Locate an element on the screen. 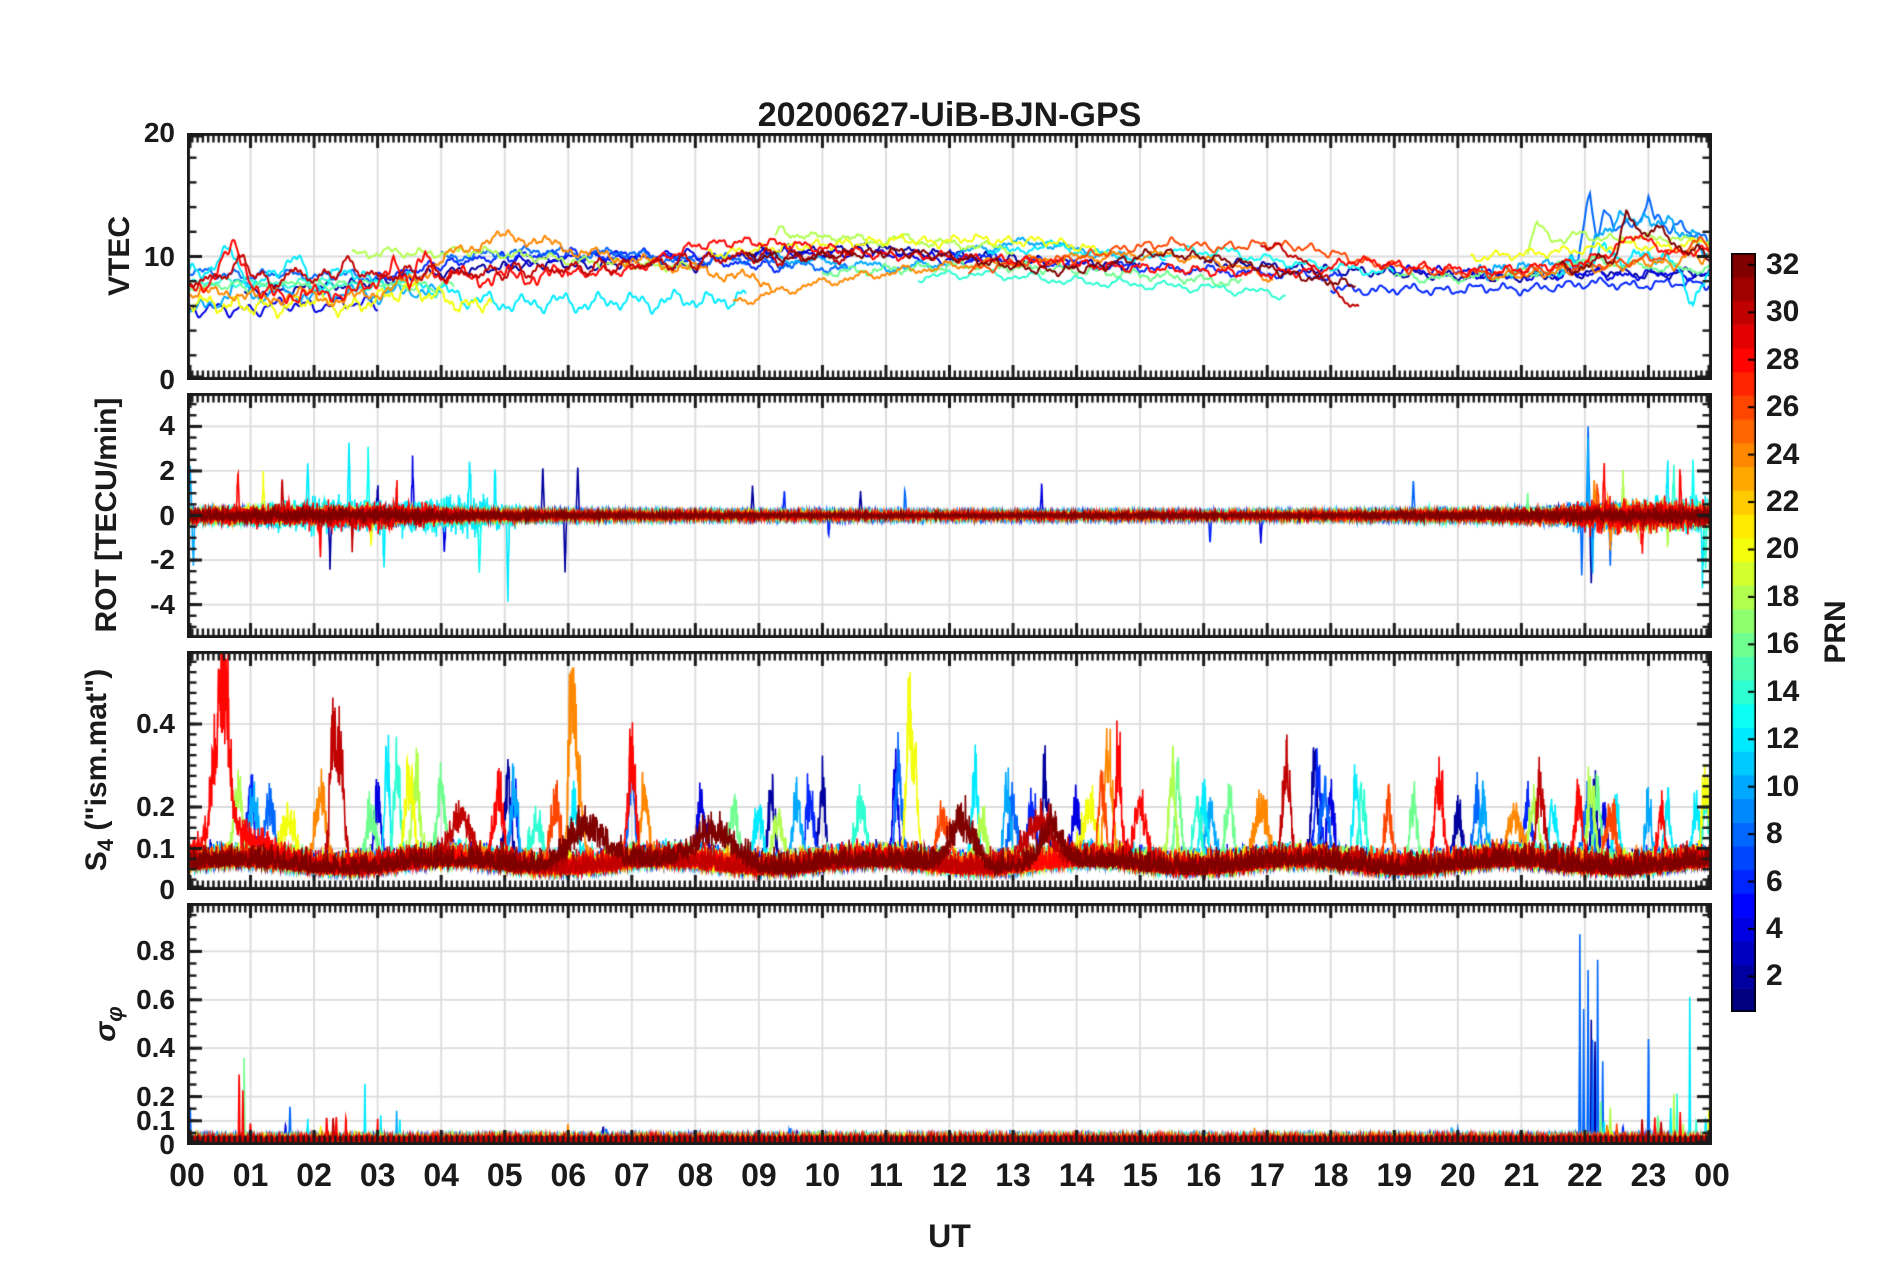 The width and height of the screenshot is (1902, 1272). colorbar-tick-label: 16 is located at coordinates (1783, 644).